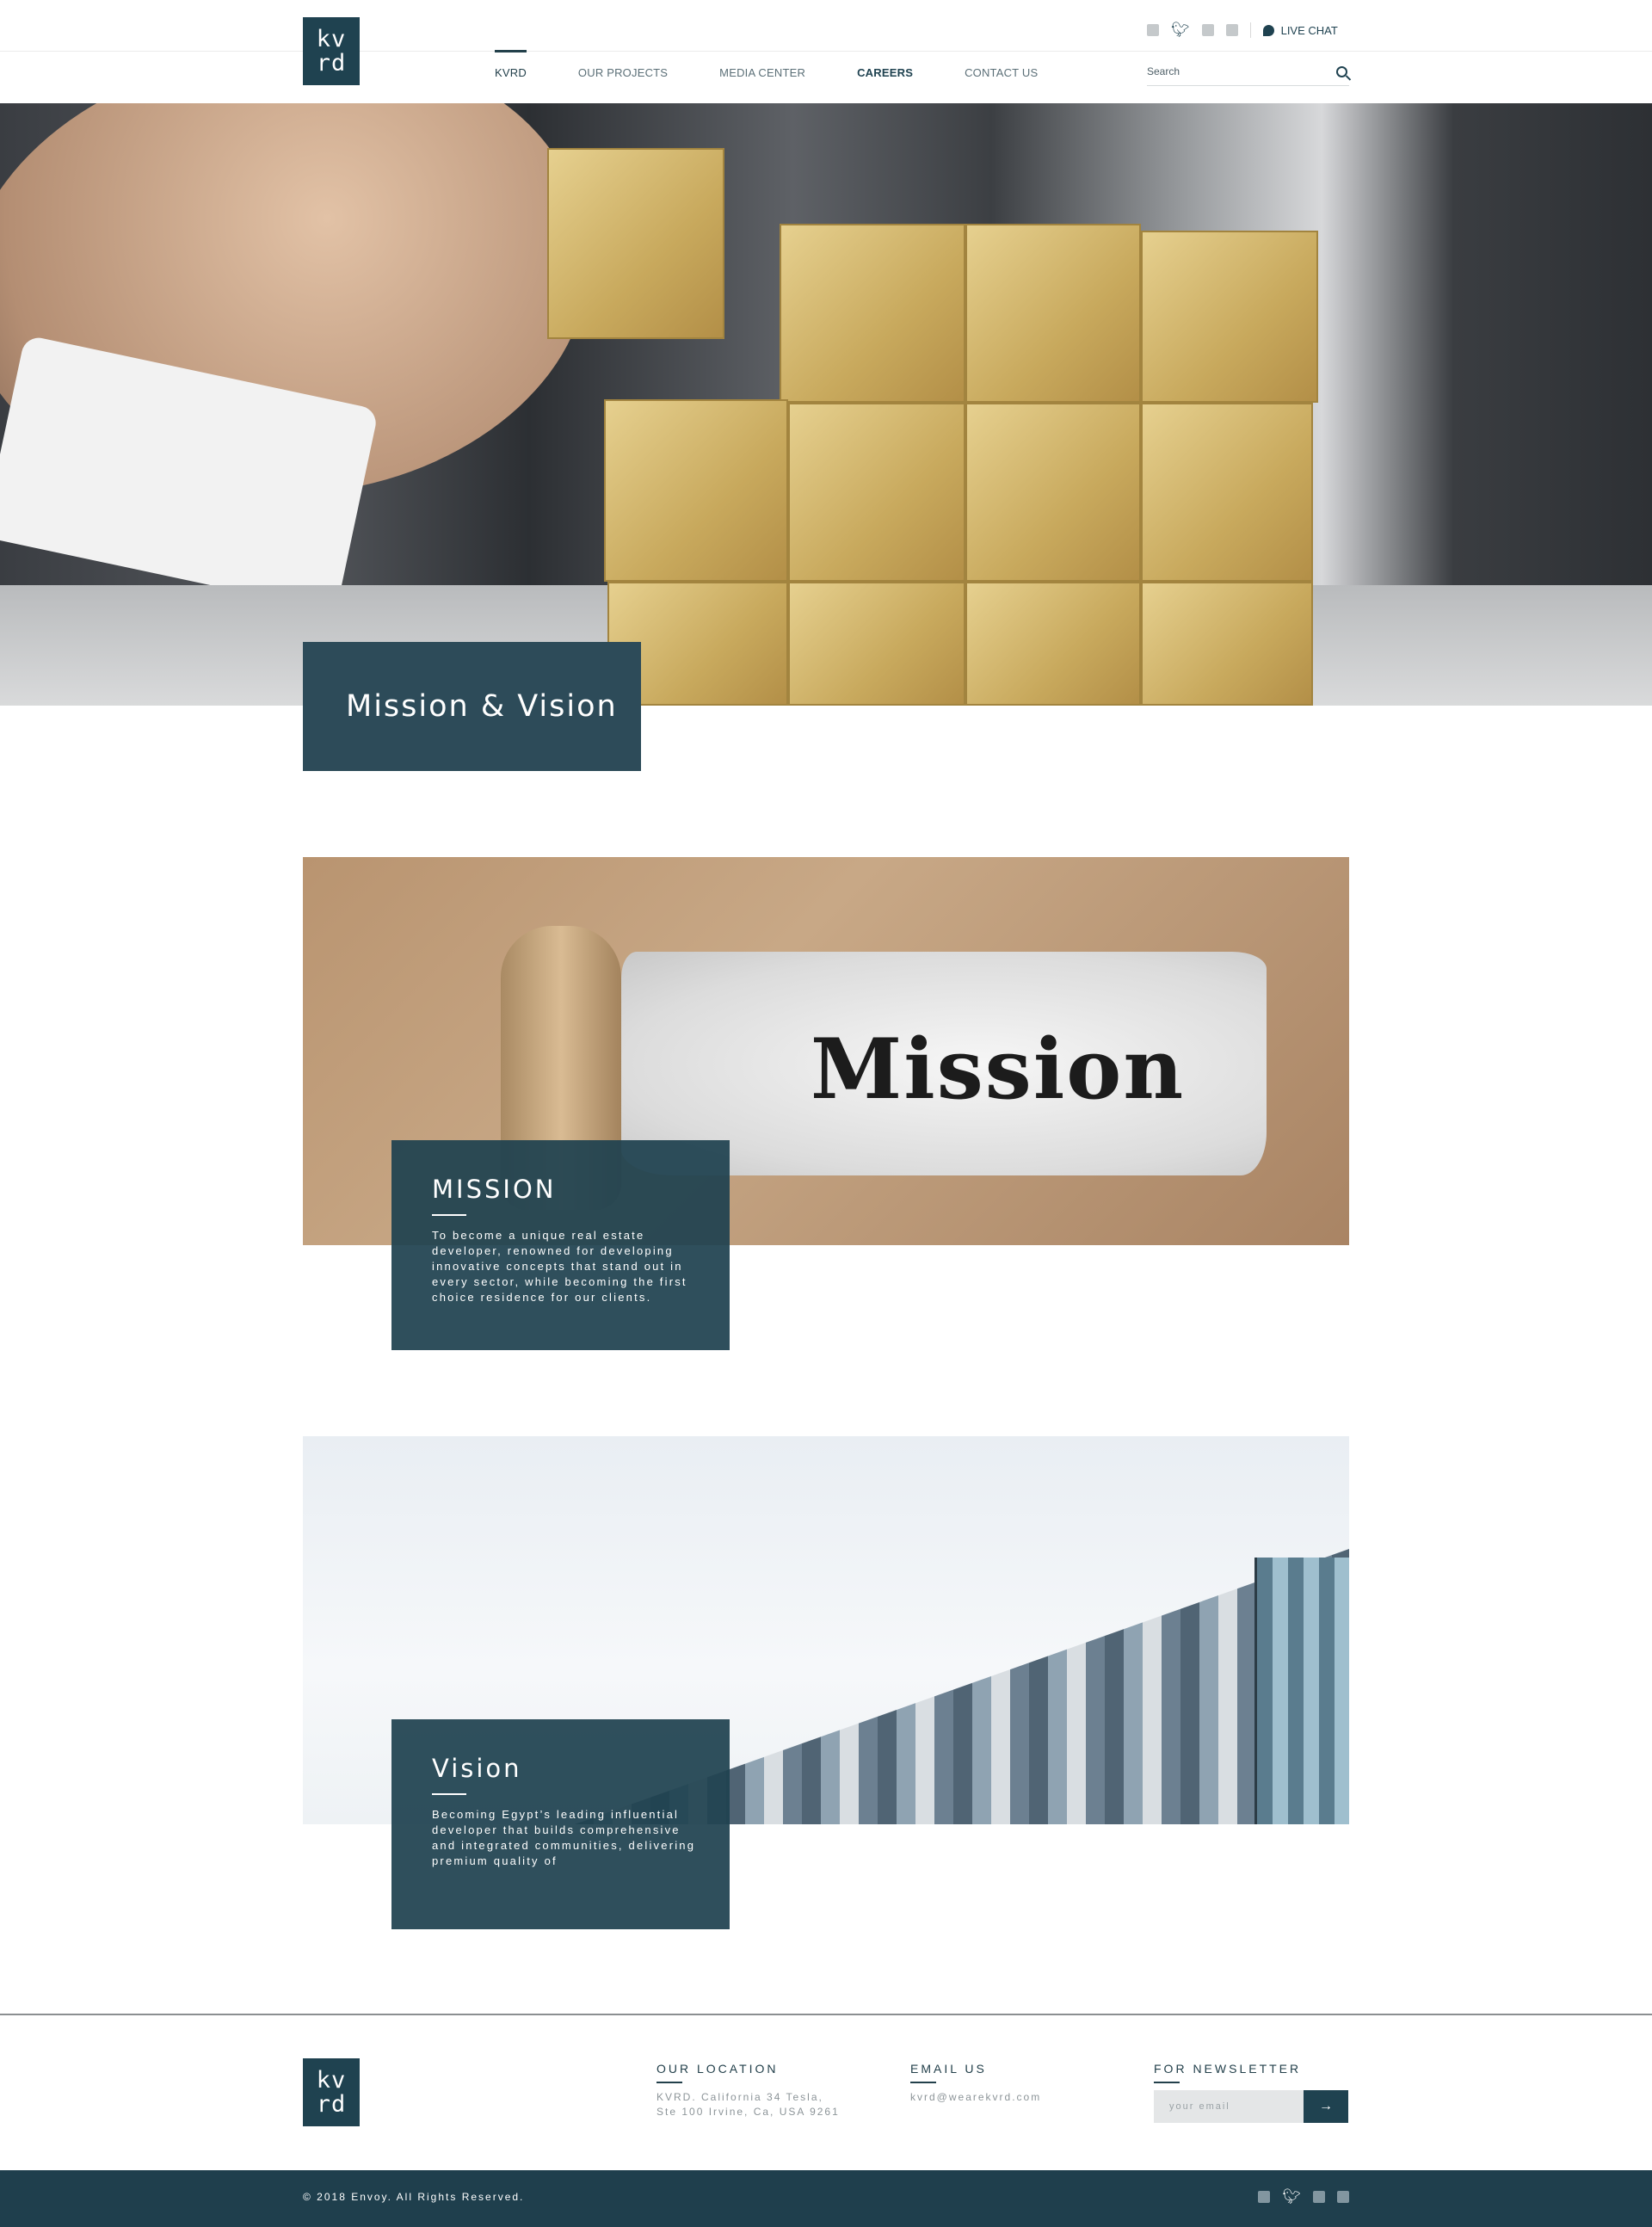 This screenshot has height=2227, width=1652. I want to click on email-link: kvrd@wearekvrd.com, so click(975, 2098).